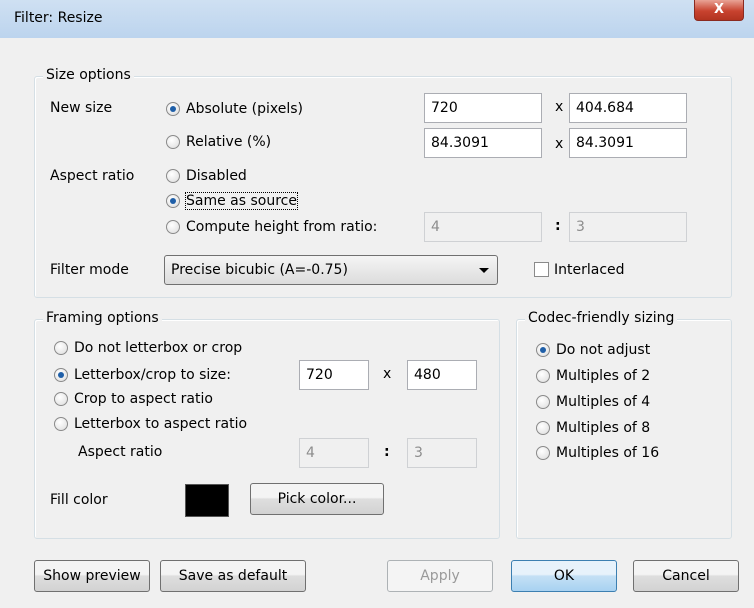 This screenshot has width=754, height=608. I want to click on radio-crop-aspect-label: Crop to aspect ratio, so click(143, 399).